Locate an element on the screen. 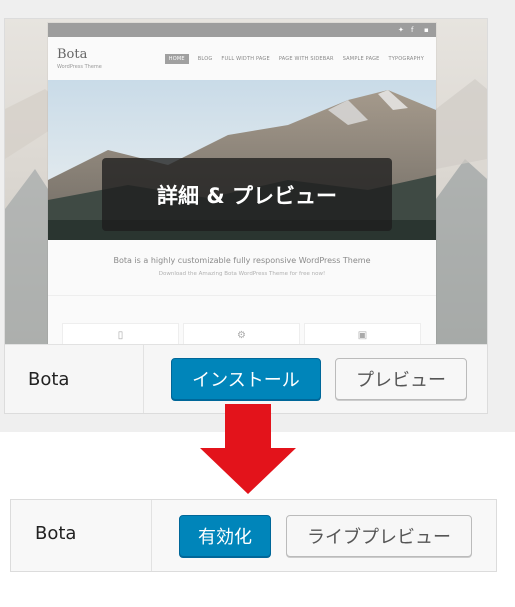  site-feature-box: ⚙ is located at coordinates (241, 333).